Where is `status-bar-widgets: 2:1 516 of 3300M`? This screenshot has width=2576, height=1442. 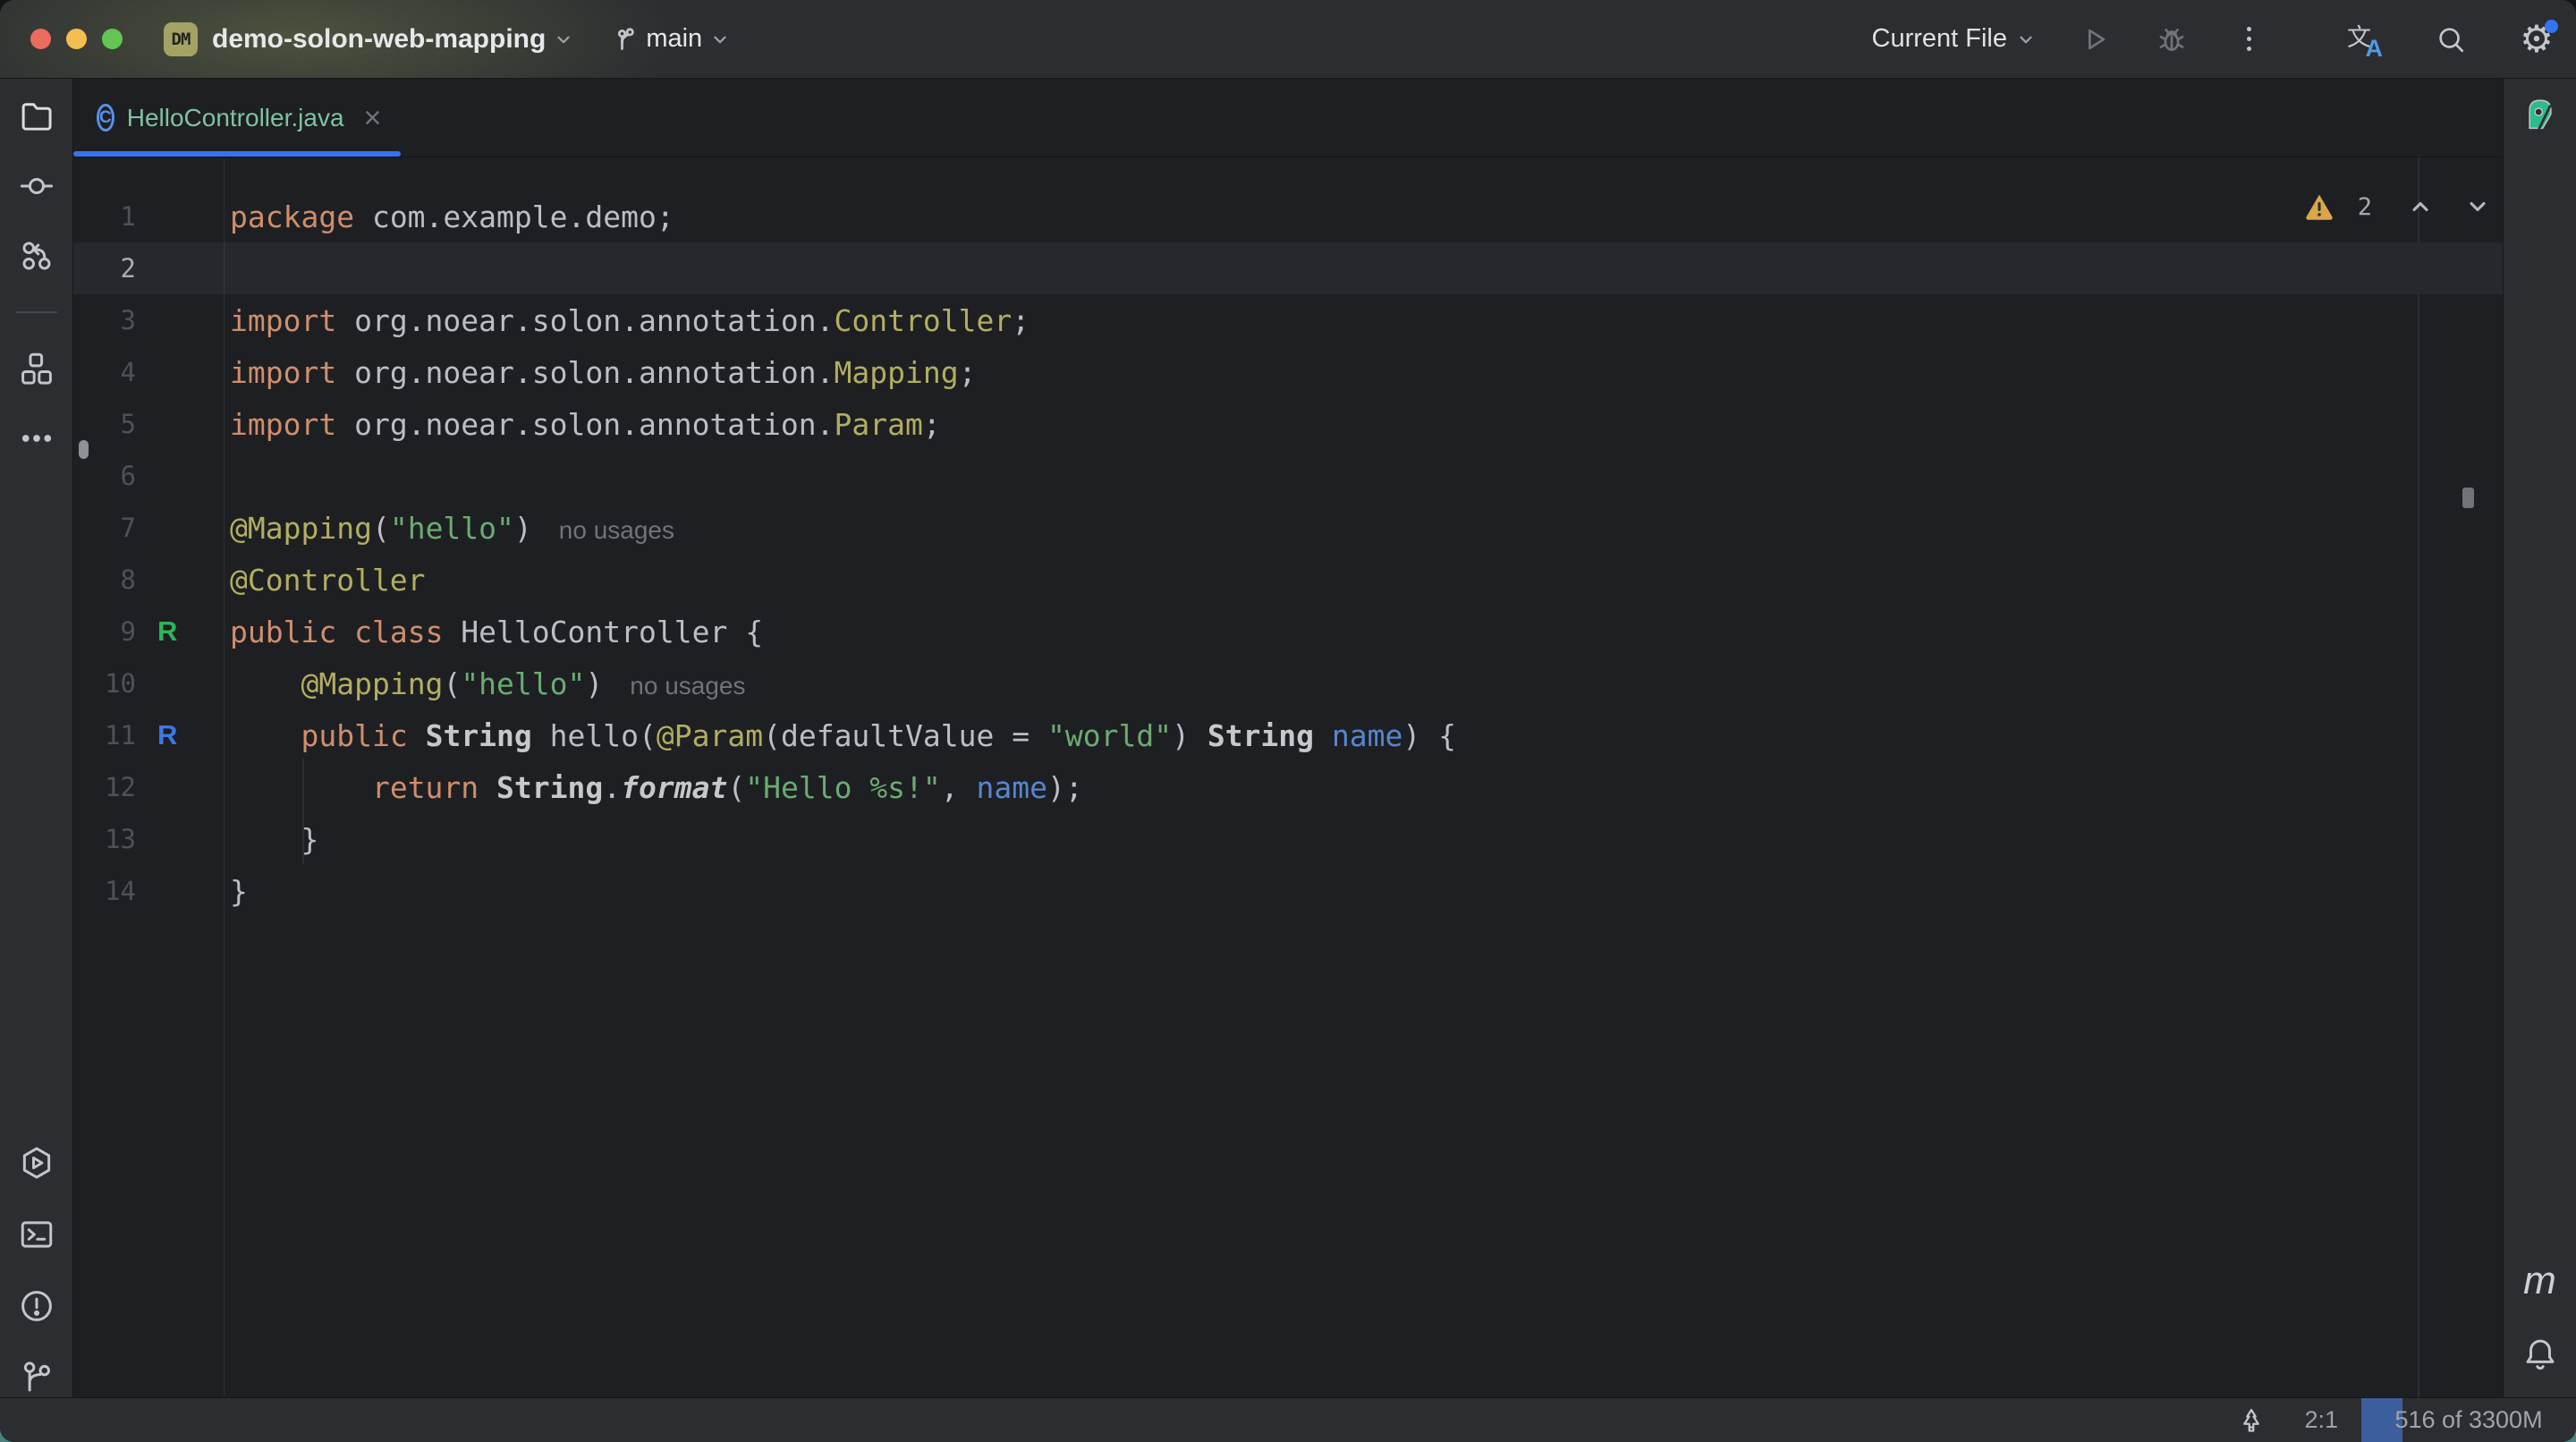 status-bar-widgets: 2:1 516 of 3300M is located at coordinates (2399, 1420).